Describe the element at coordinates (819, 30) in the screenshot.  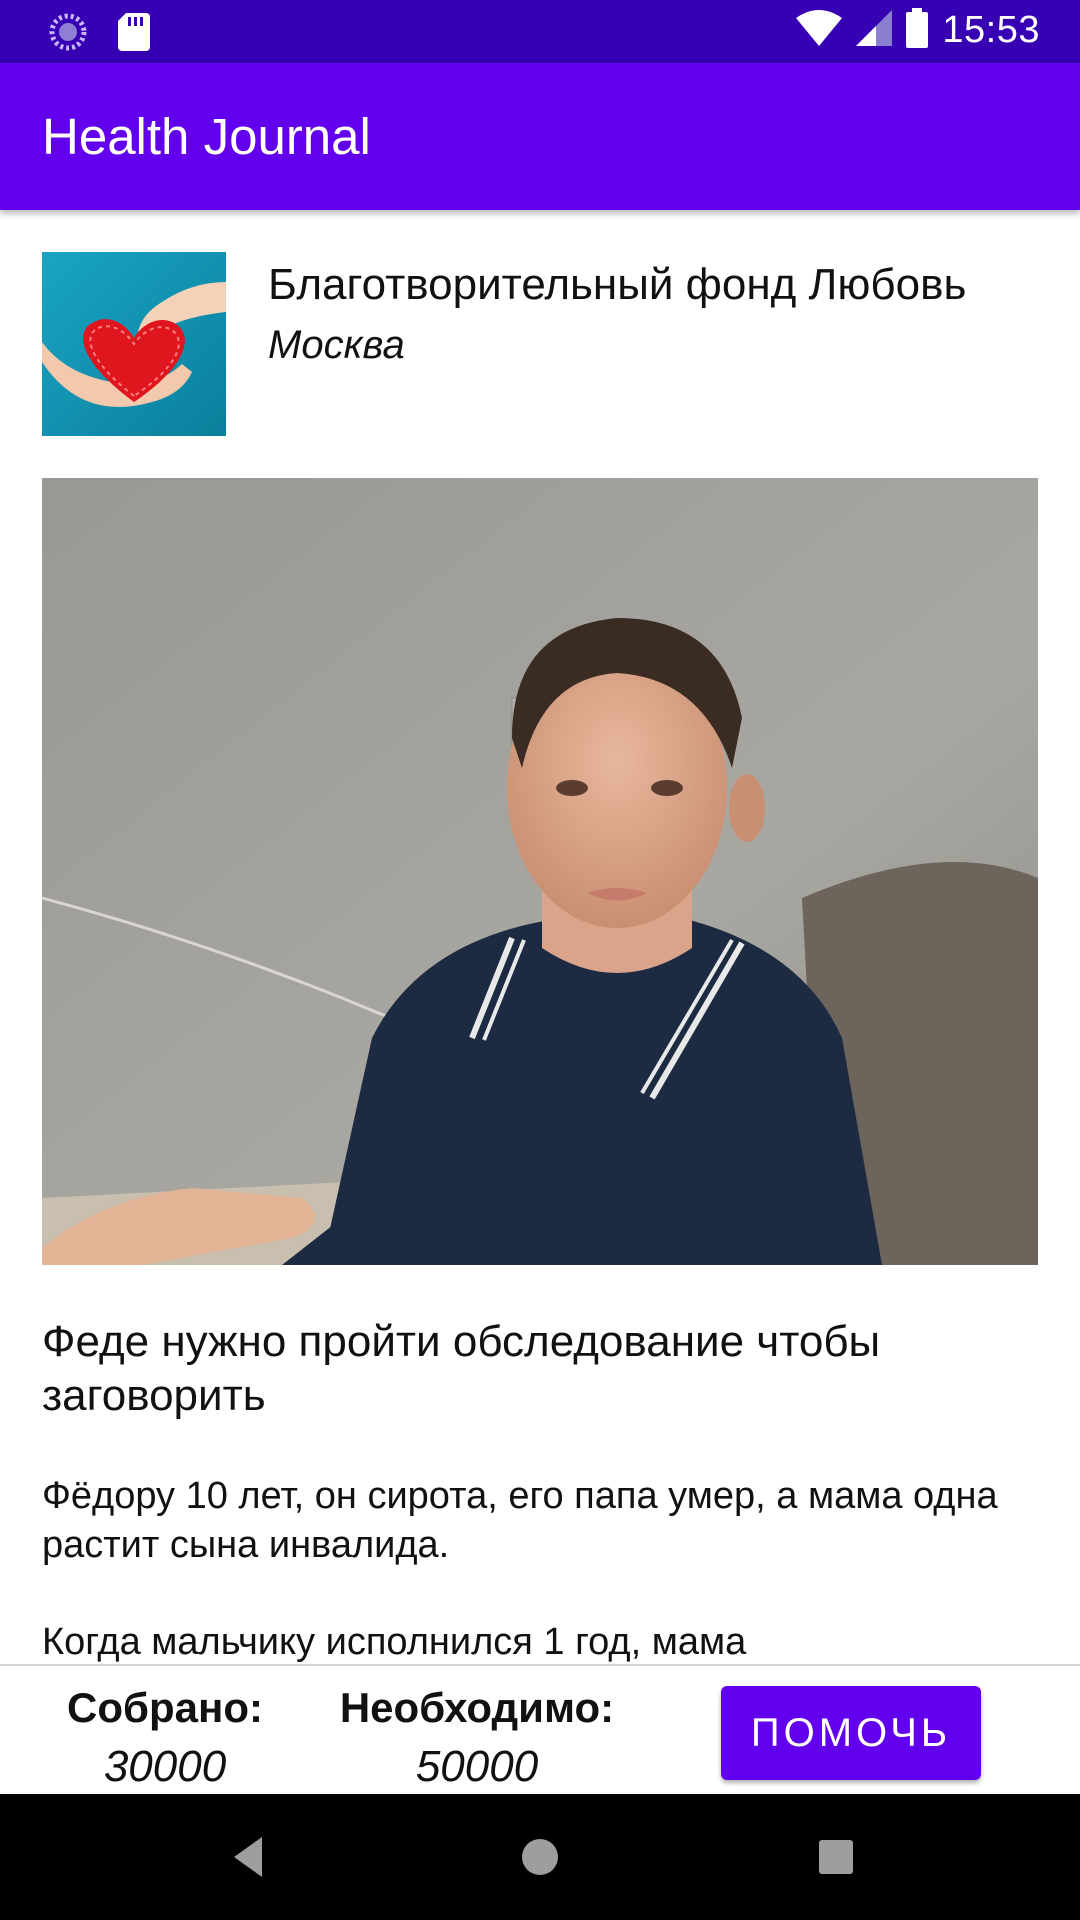
I see `wifi-icon` at that location.